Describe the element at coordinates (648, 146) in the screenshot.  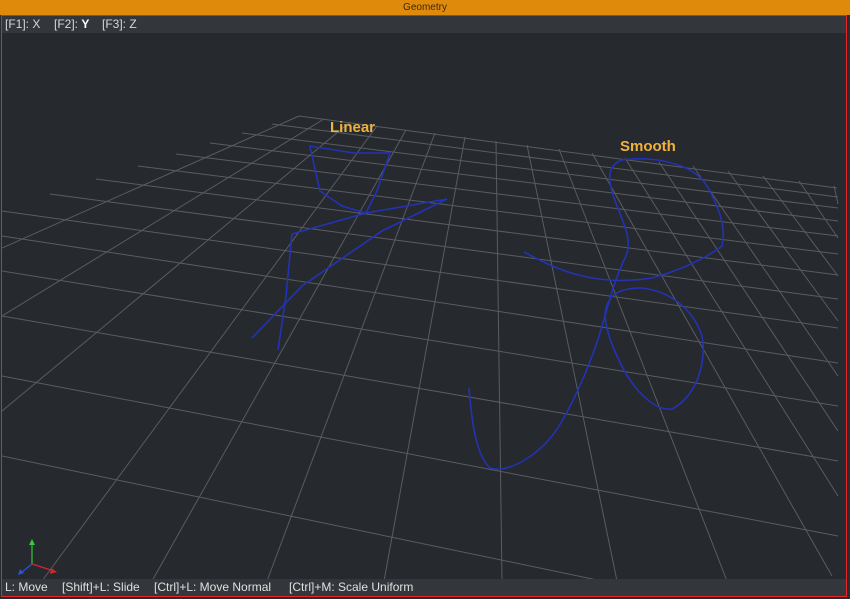
I see `smooth-curve-label: Smooth` at that location.